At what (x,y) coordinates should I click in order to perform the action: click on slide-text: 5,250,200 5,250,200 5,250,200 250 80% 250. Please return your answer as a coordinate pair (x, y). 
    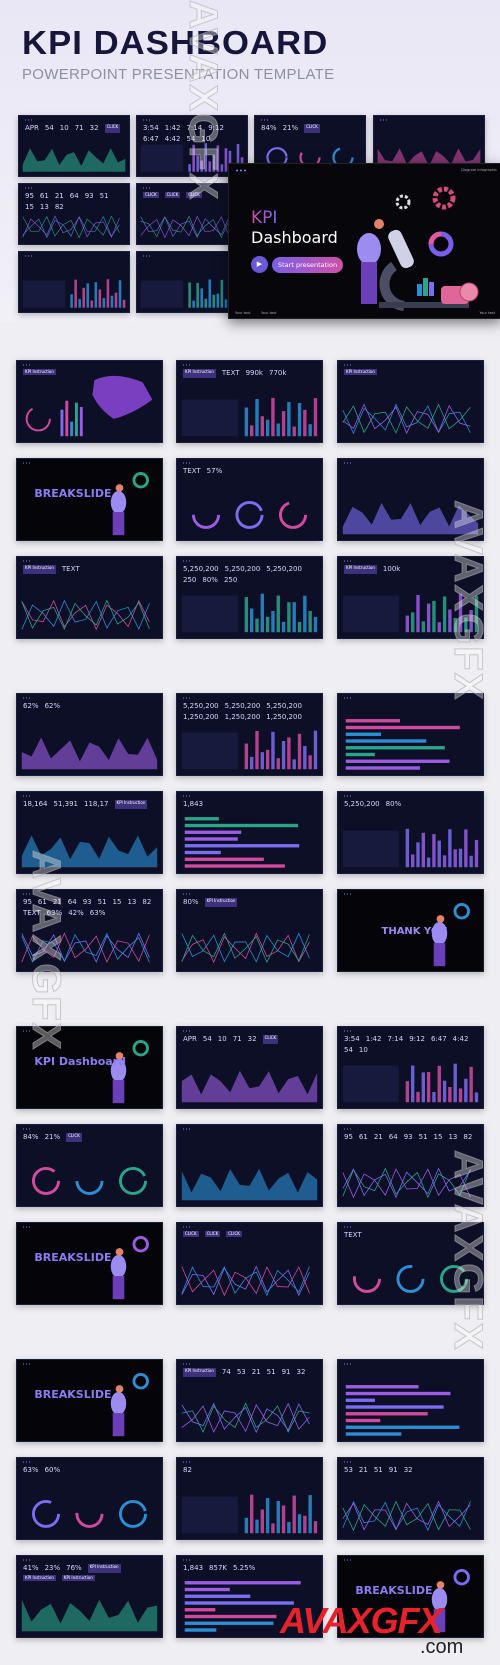
    Looking at the image, I should click on (249, 575).